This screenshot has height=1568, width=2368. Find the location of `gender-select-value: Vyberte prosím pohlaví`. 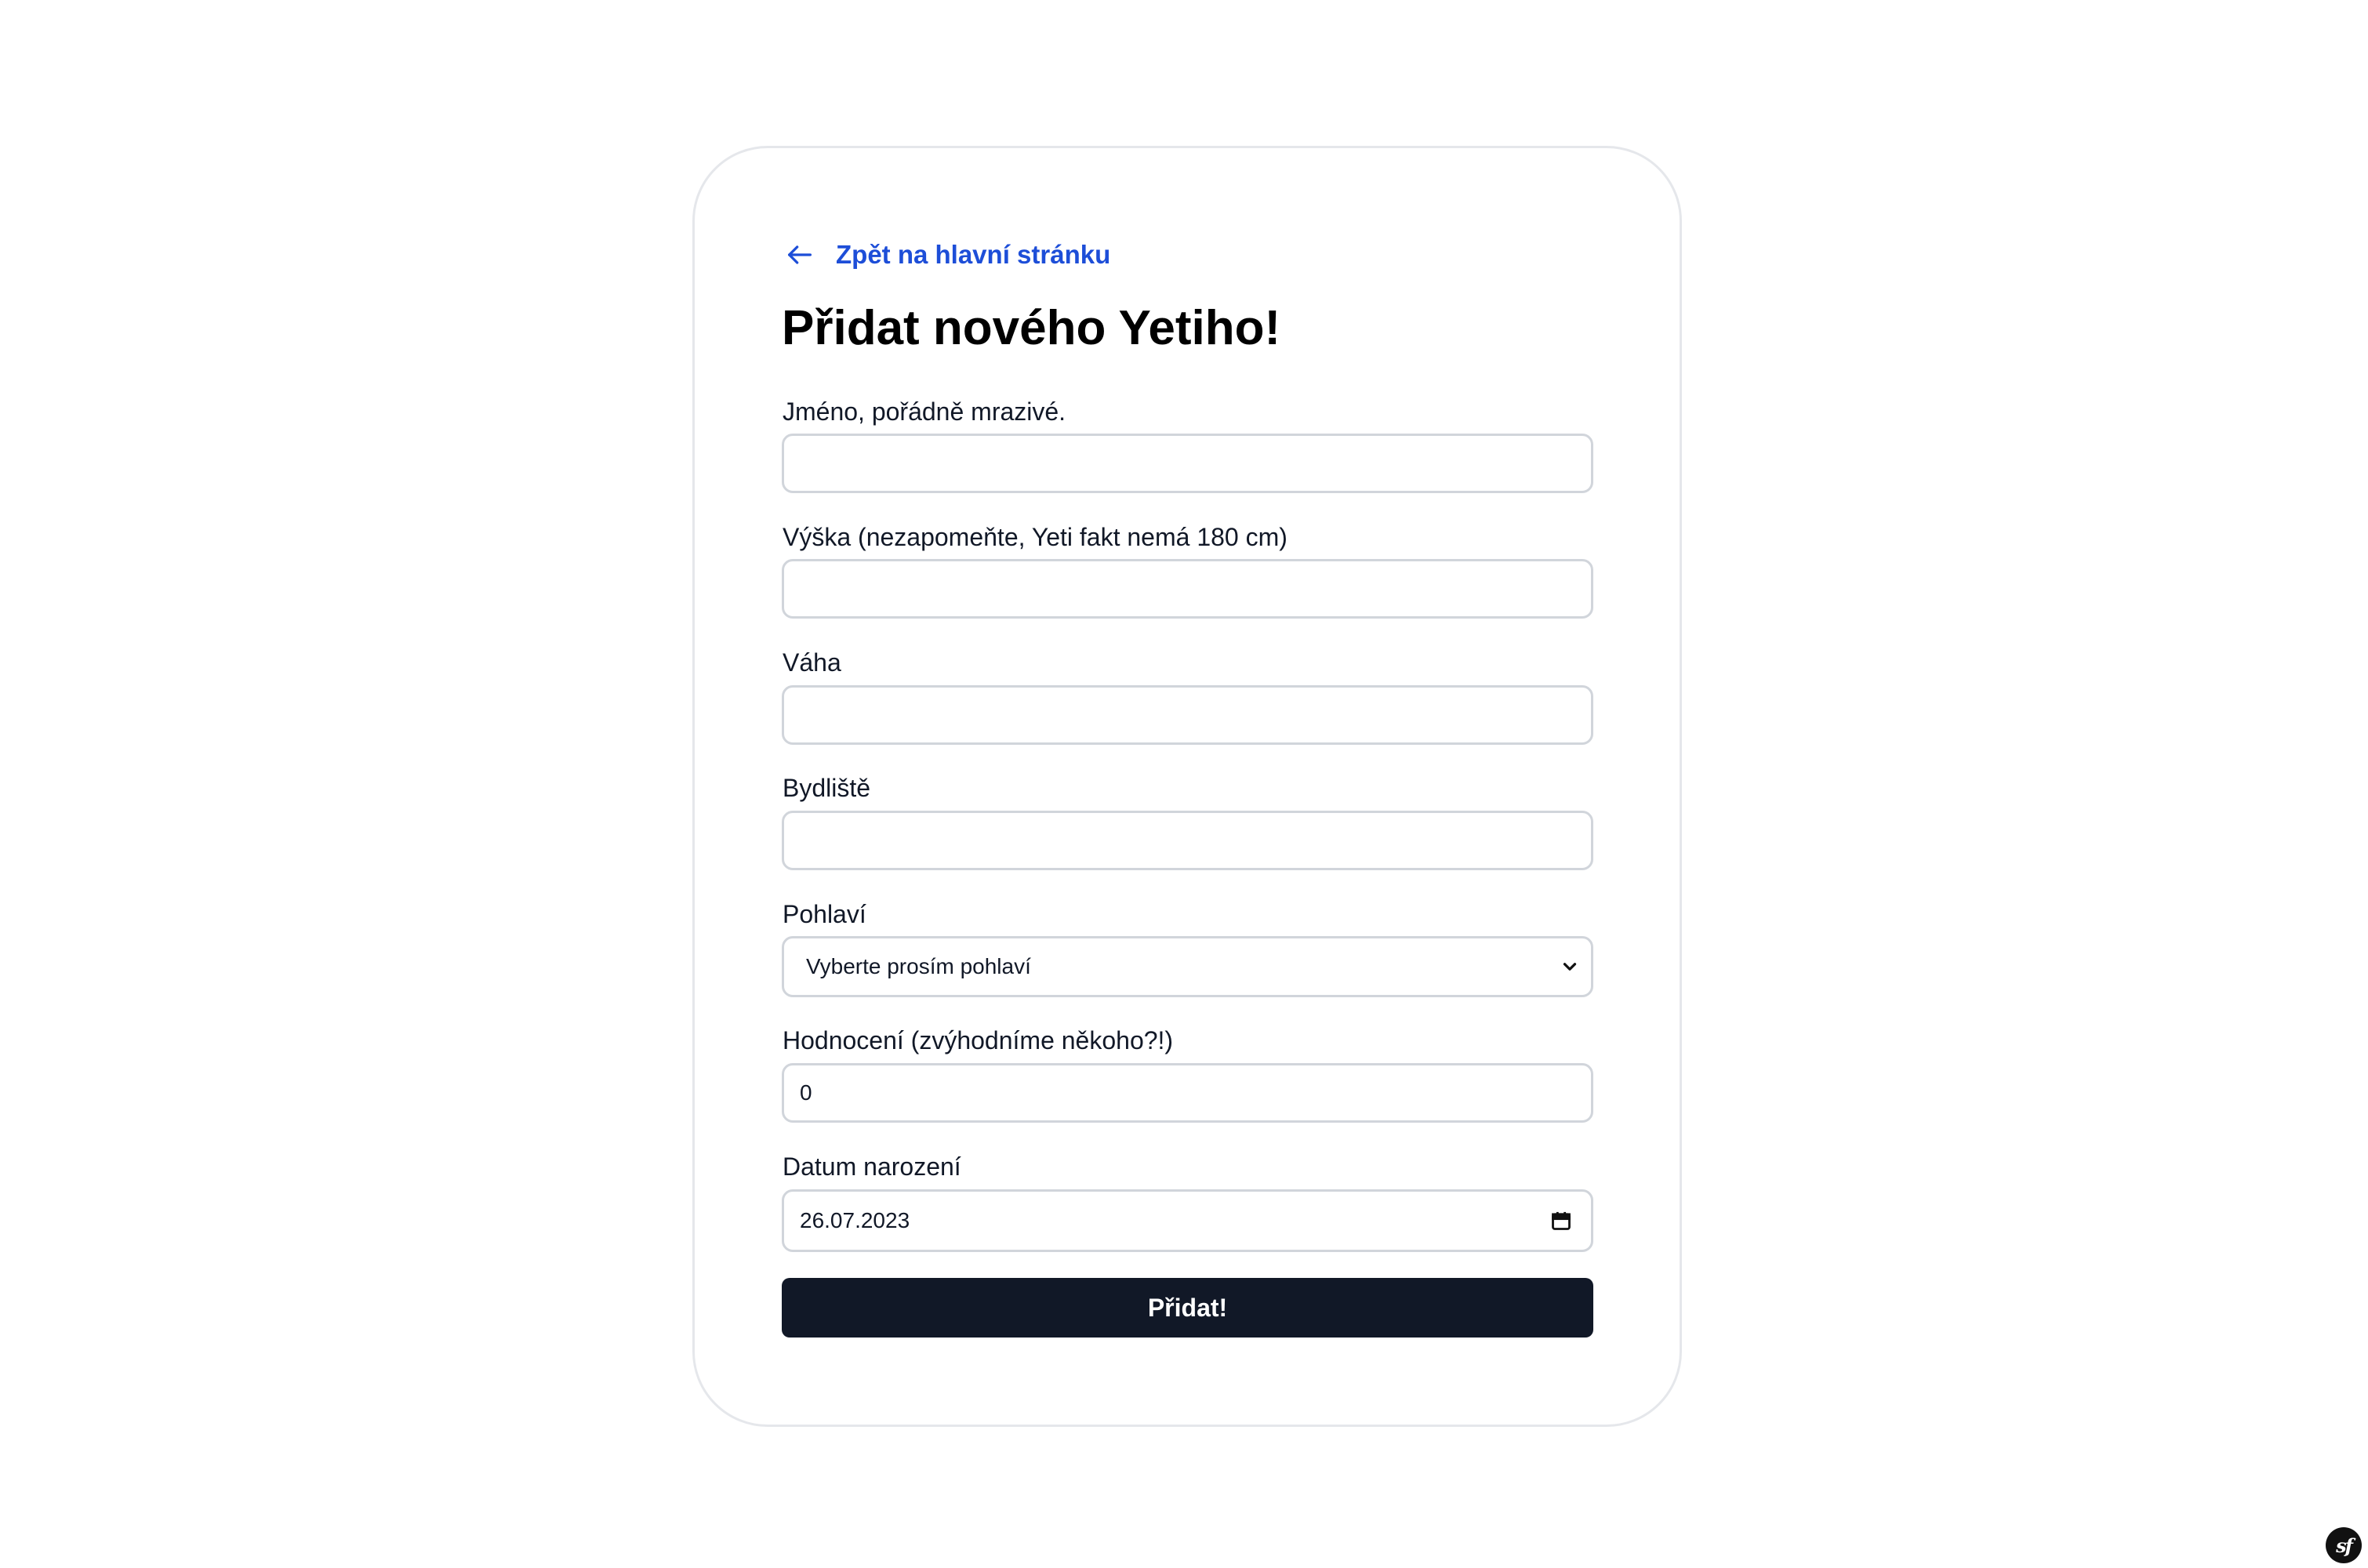

gender-select-value: Vyberte prosím pohlaví is located at coordinates (919, 966).